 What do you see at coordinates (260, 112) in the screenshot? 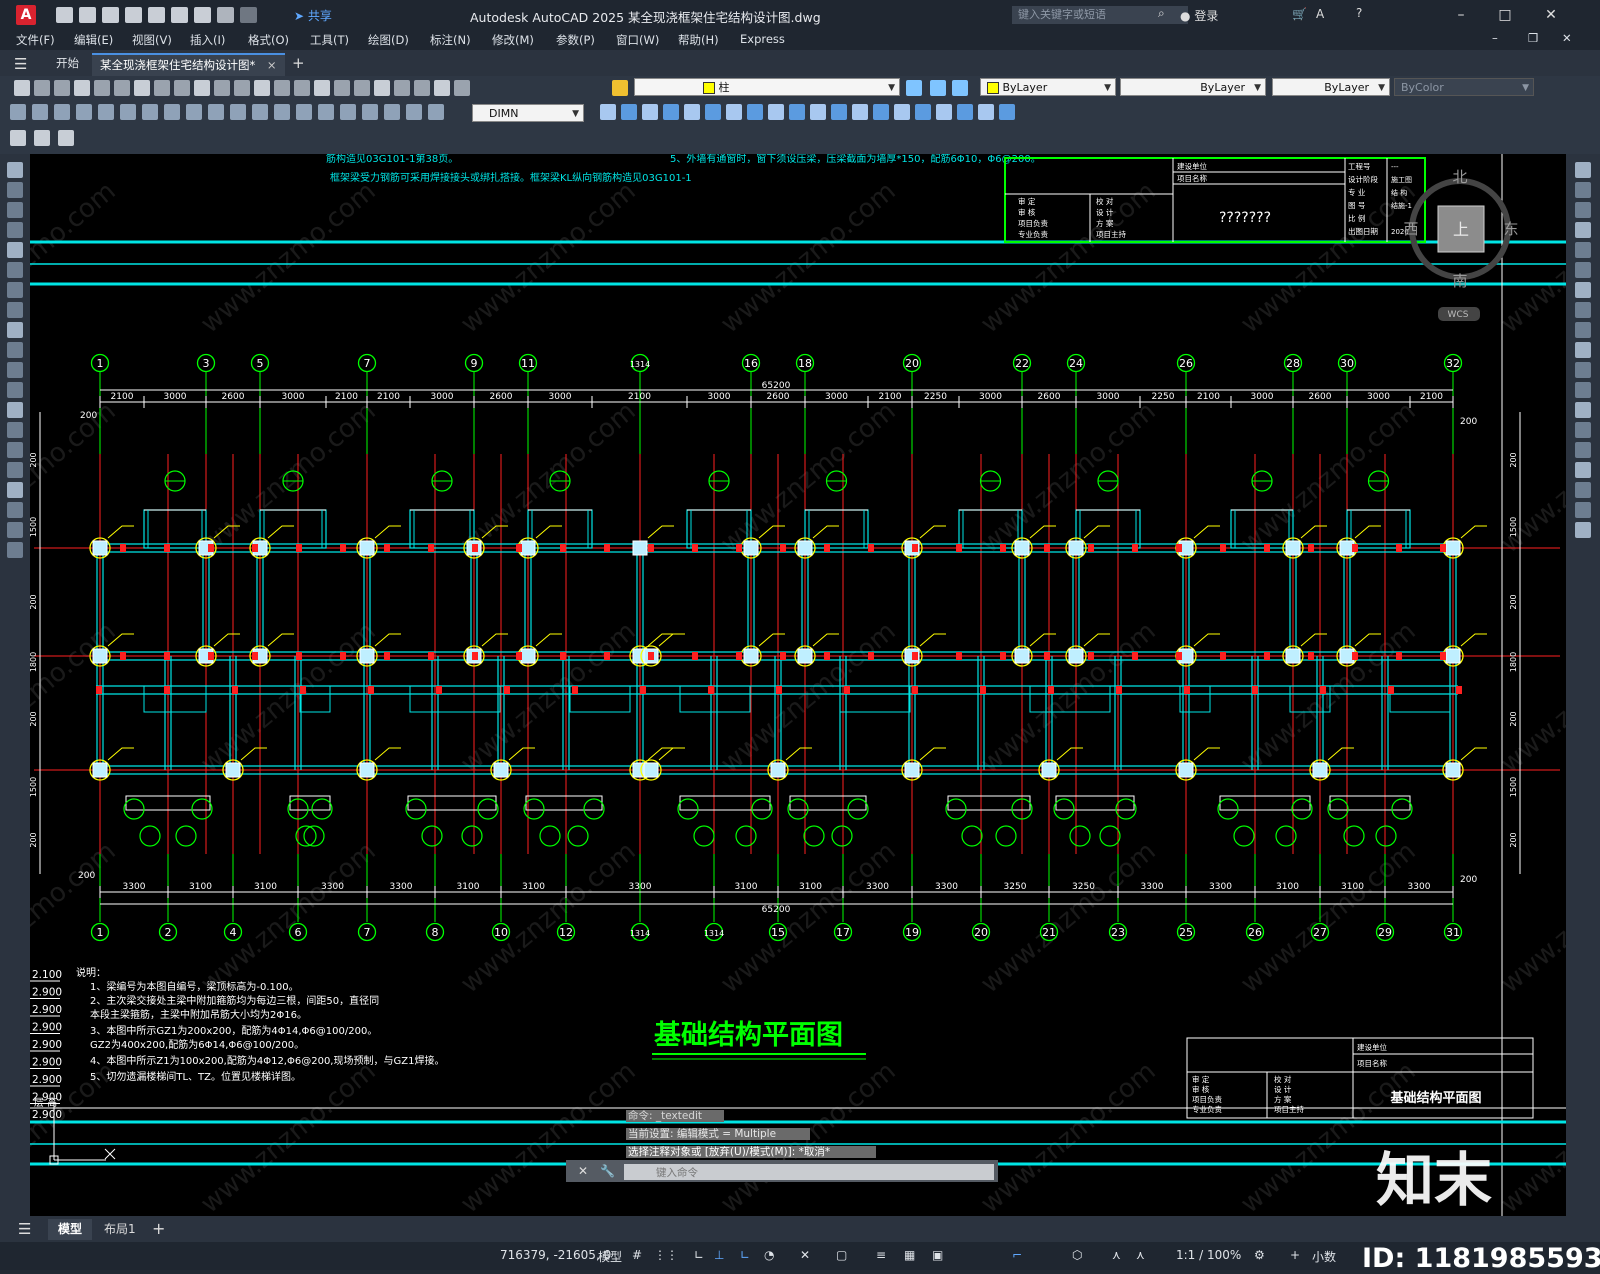
I see `space-icon` at bounding box center [260, 112].